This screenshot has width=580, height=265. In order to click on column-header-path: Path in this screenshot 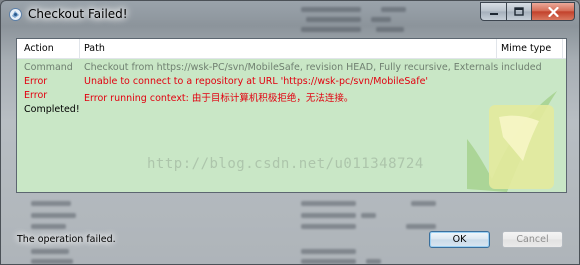, I will do `click(94, 48)`.